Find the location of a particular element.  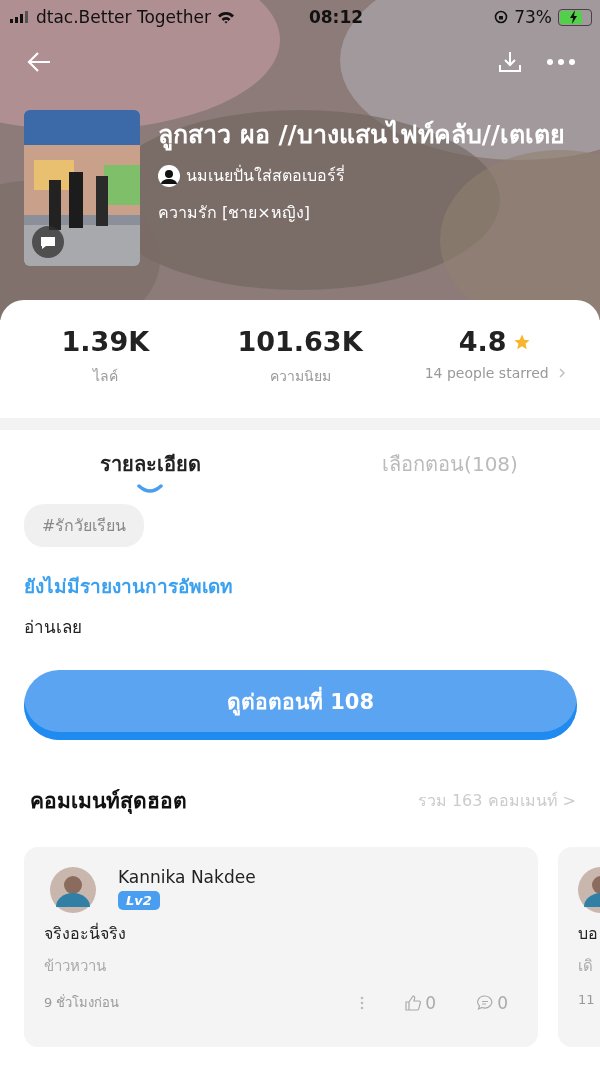

rating-link: 14 people starred is located at coordinates (486, 373).